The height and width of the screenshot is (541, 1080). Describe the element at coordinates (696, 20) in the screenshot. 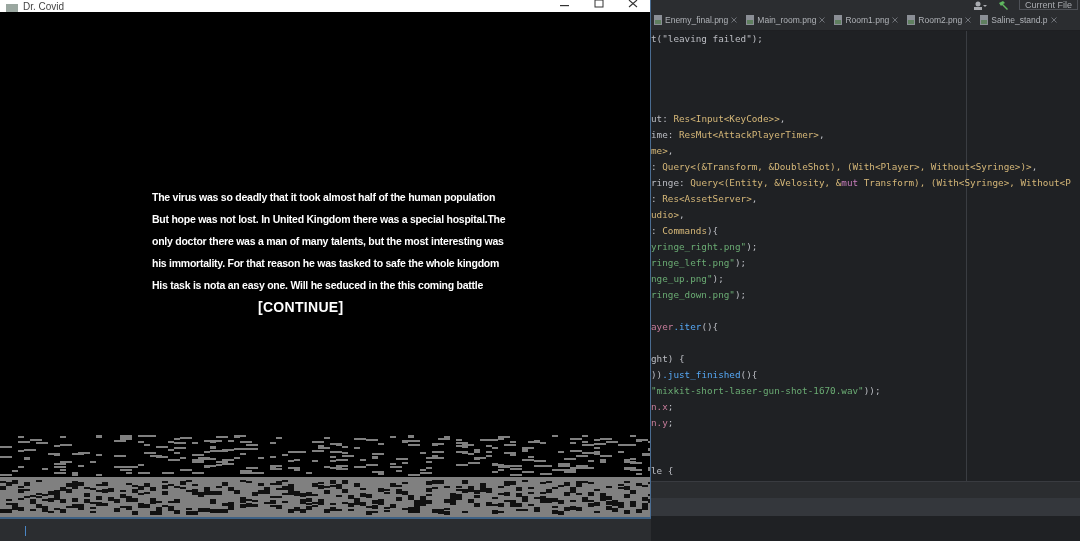

I see `editor-tab: Enemy_final.png` at that location.